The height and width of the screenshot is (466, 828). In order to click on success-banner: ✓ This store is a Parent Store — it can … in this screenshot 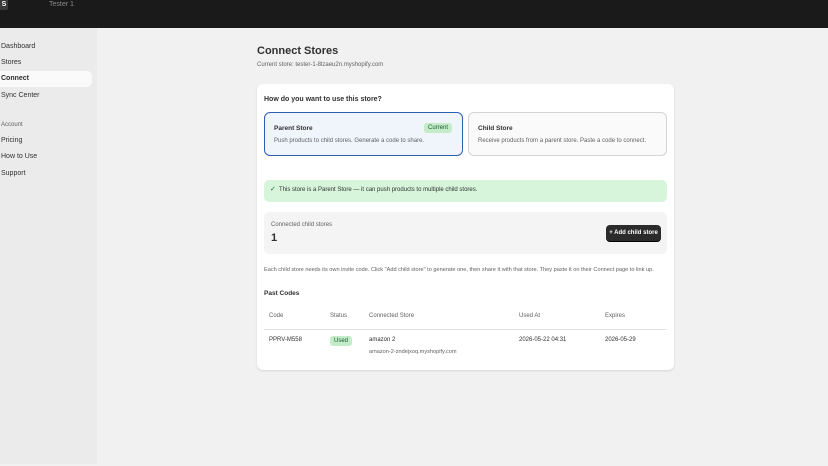, I will do `click(465, 191)`.